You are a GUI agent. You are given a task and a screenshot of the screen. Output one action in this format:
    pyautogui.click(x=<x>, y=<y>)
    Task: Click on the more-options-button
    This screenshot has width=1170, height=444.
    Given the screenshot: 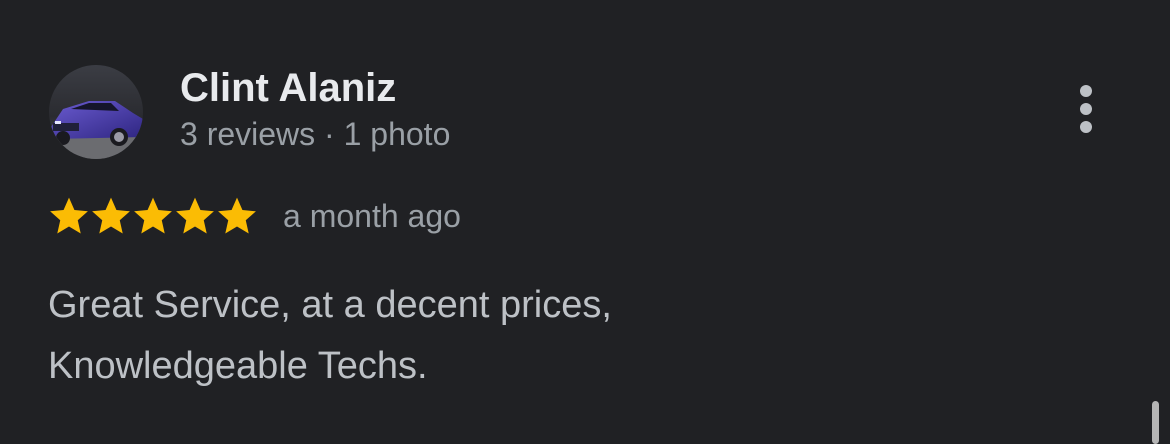 What is the action you would take?
    pyautogui.click(x=1086, y=110)
    